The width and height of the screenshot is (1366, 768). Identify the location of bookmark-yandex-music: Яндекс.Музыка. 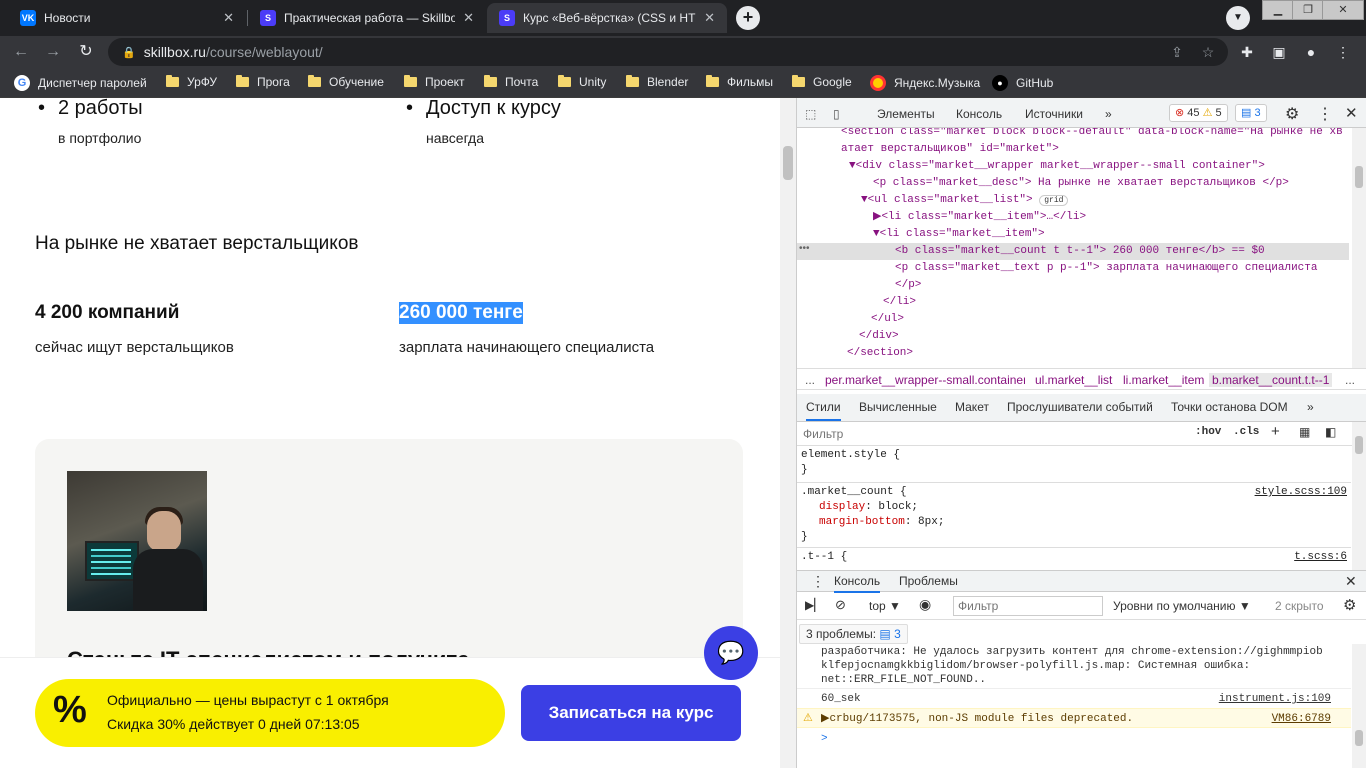
(925, 83).